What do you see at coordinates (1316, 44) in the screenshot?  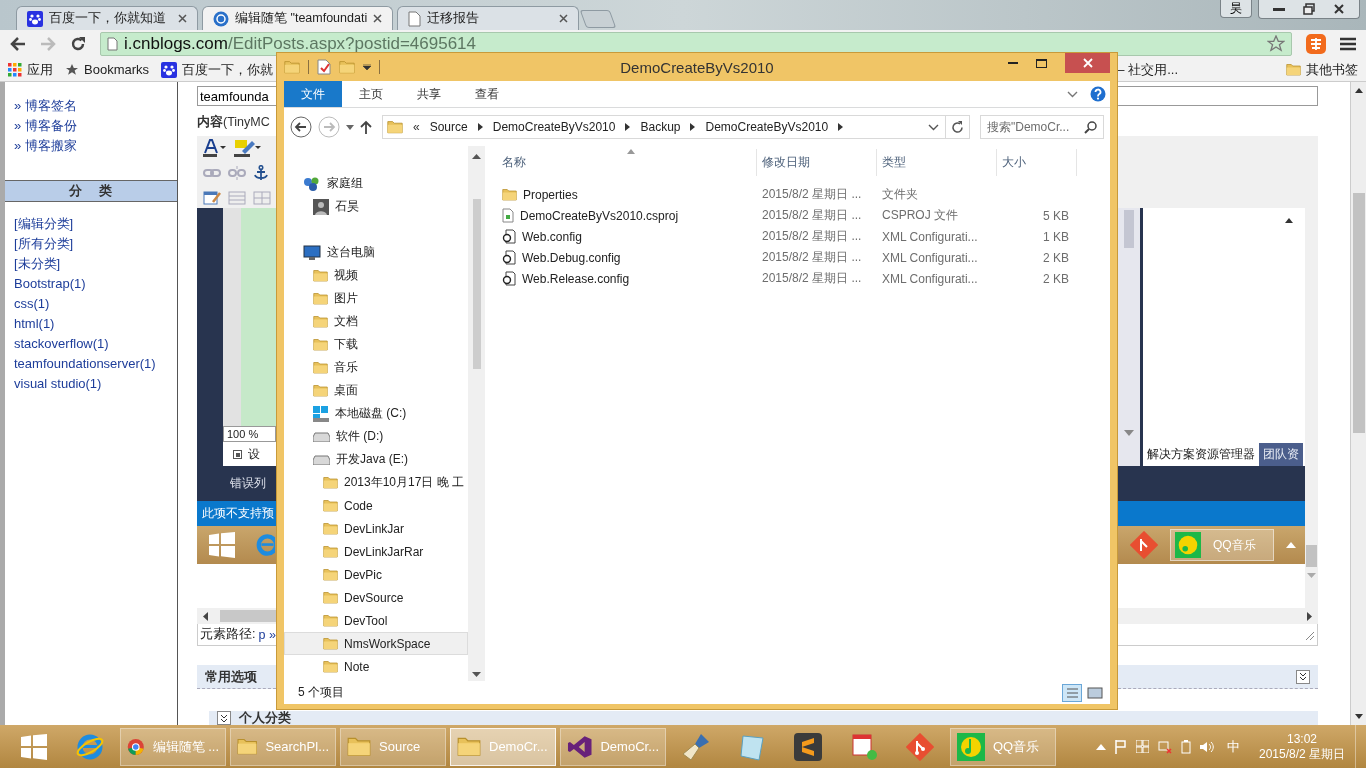 I see `extension-icon` at bounding box center [1316, 44].